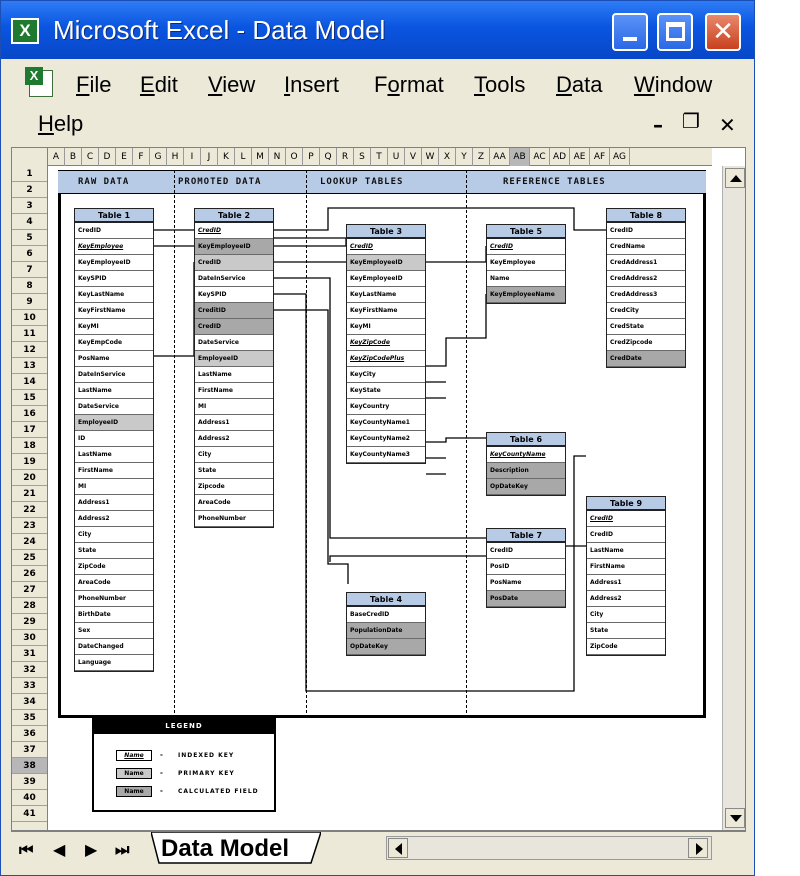  What do you see at coordinates (114, 279) in the screenshot?
I see `table-field: KeySPID` at bounding box center [114, 279].